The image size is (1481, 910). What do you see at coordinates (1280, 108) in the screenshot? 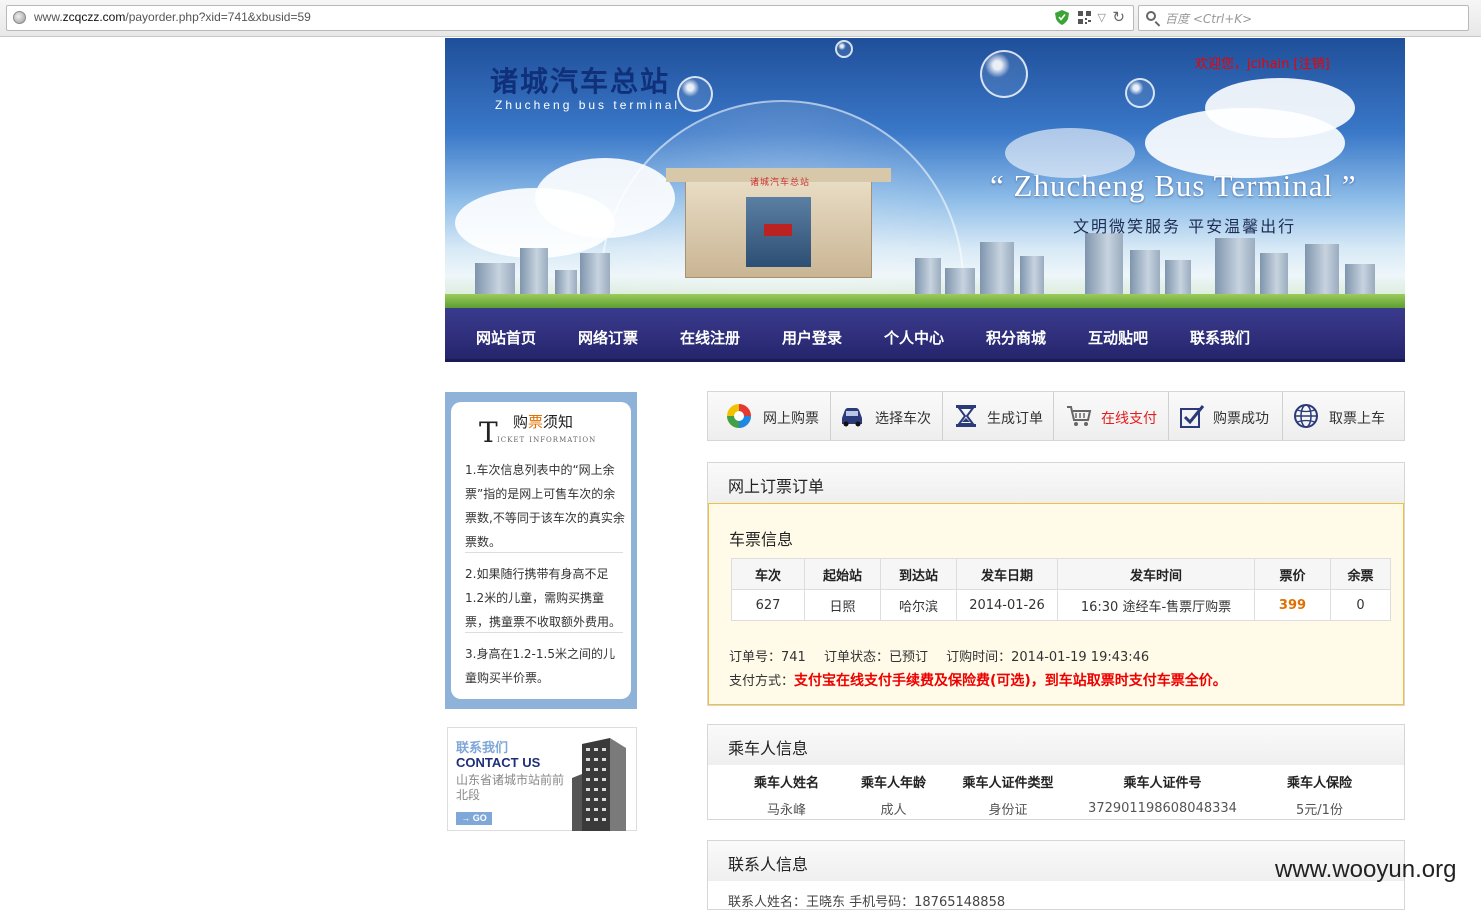
I see `cloud-decoration` at bounding box center [1280, 108].